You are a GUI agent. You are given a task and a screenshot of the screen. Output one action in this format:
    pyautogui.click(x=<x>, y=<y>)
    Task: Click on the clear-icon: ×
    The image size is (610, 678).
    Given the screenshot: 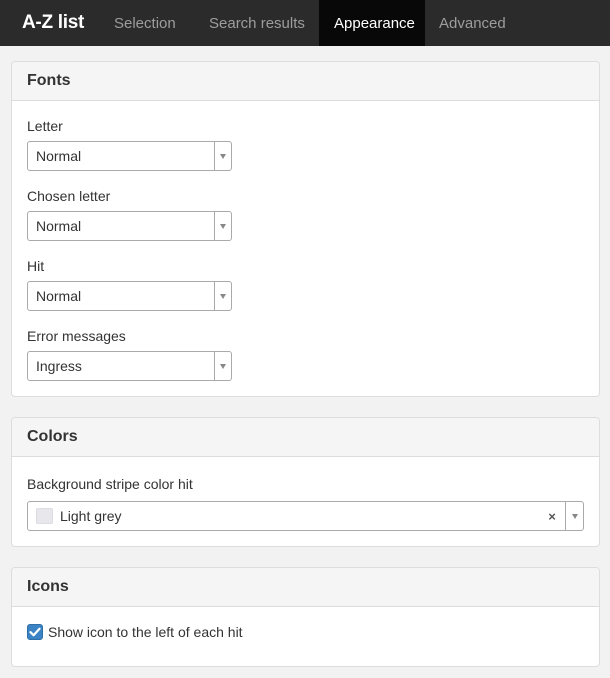 What is the action you would take?
    pyautogui.click(x=552, y=516)
    